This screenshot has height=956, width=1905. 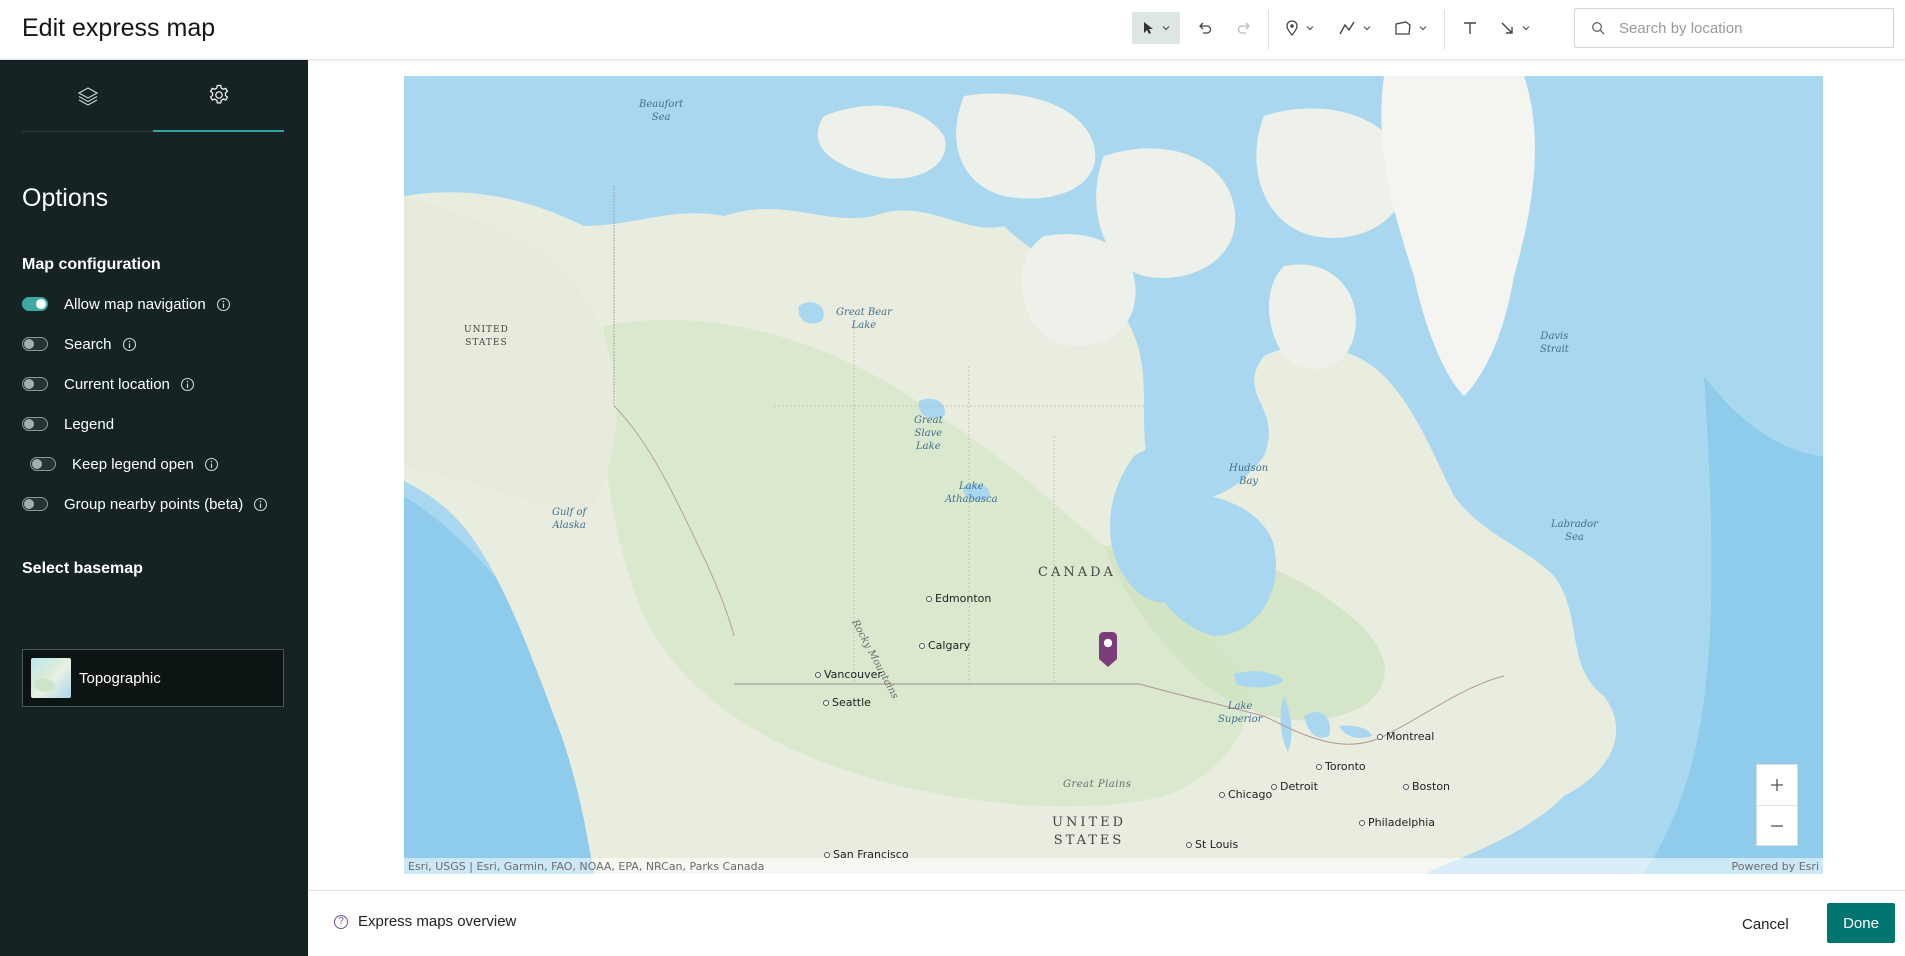 I want to click on option-label: Search, so click(x=88, y=344).